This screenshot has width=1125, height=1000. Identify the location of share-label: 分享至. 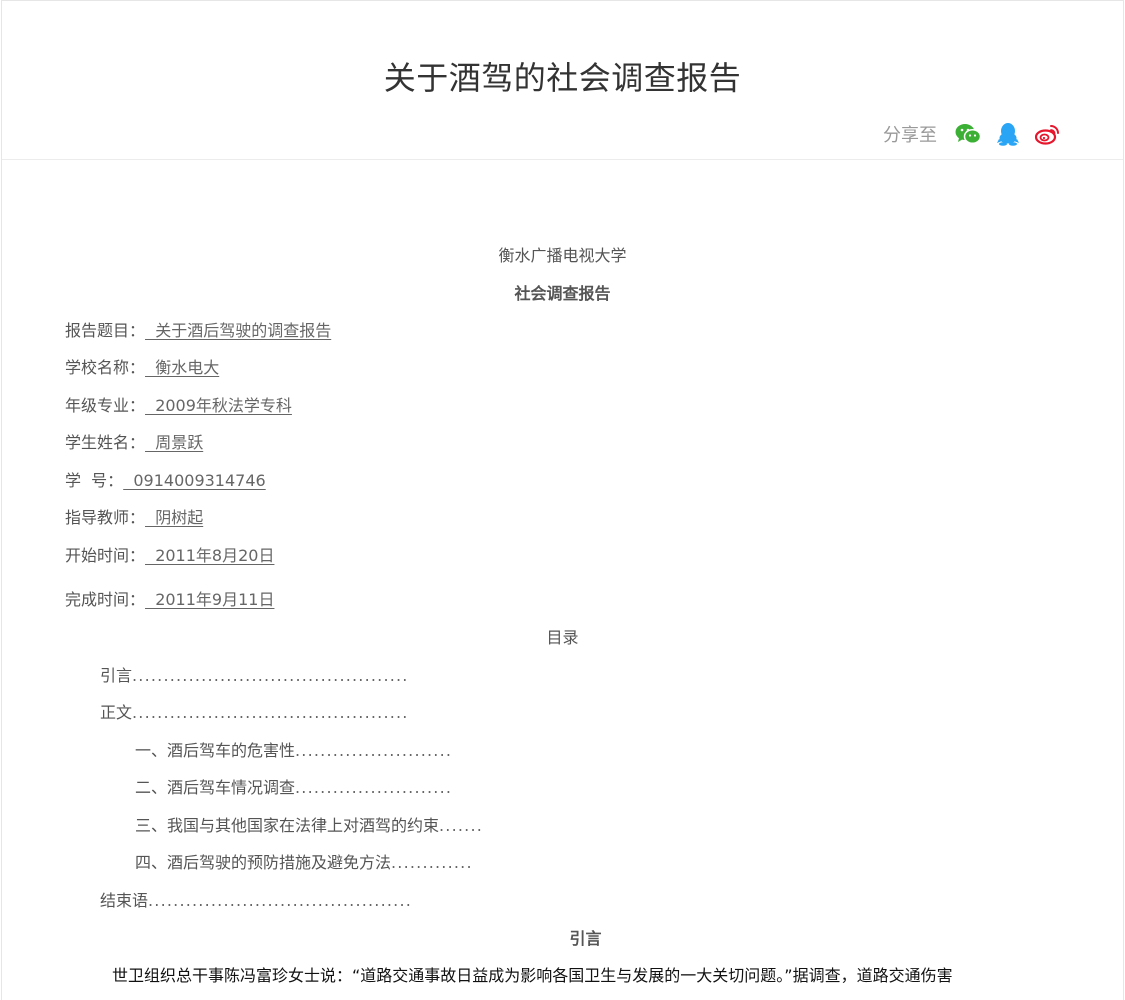
(910, 135).